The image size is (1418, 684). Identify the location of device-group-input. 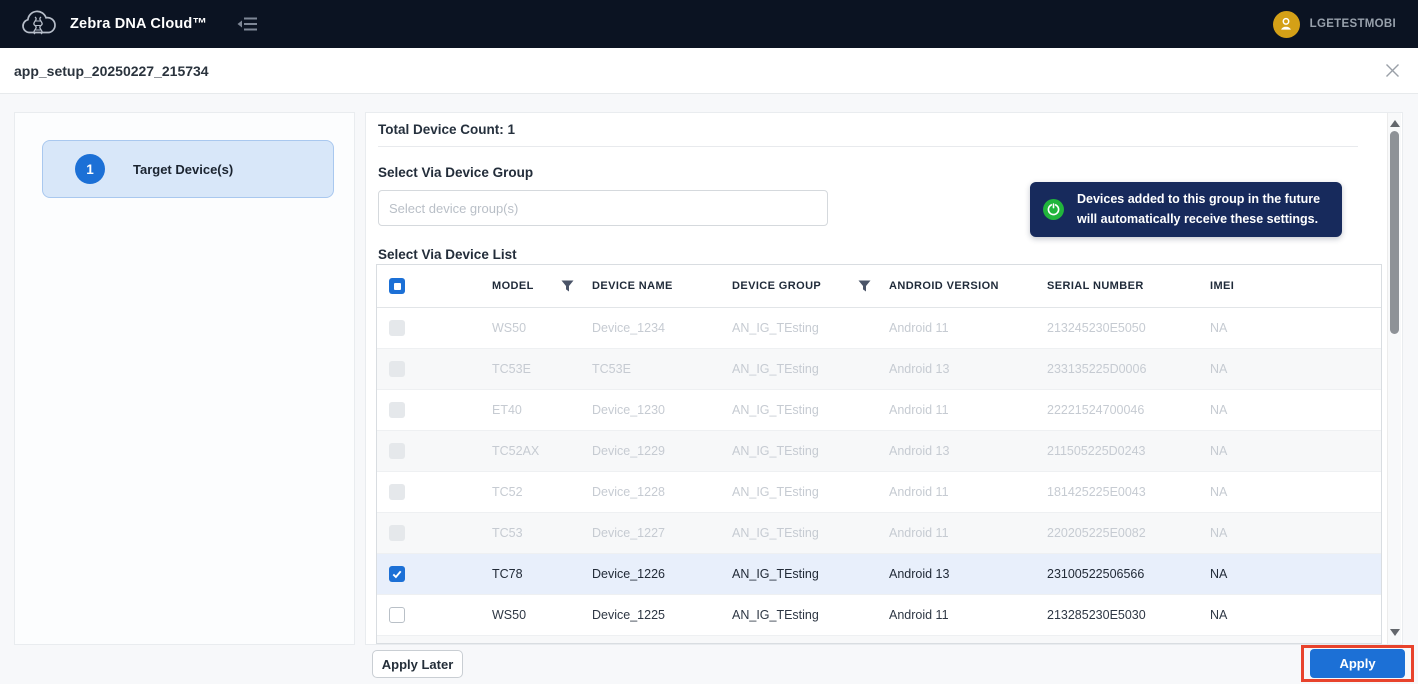
(603, 208).